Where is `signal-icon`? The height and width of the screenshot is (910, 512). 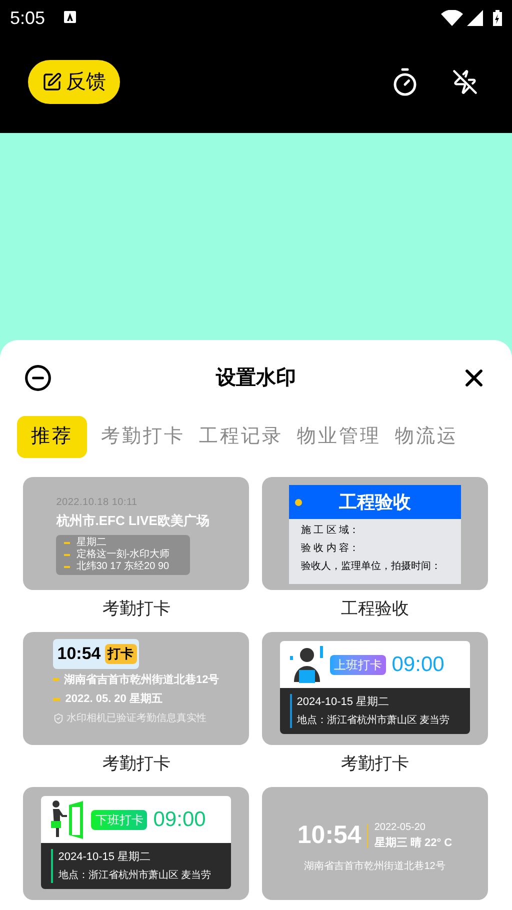 signal-icon is located at coordinates (475, 18).